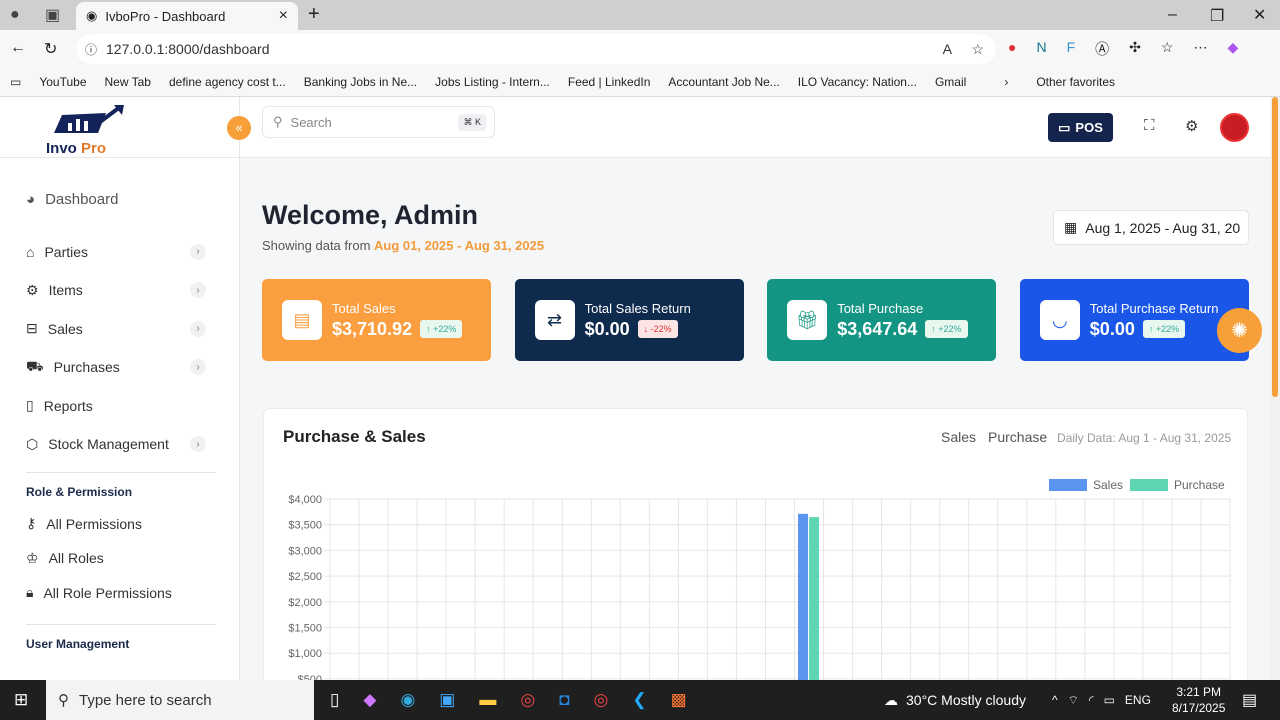  Describe the element at coordinates (378, 122) in the screenshot. I see `search-input: ⚲ Search ⌘ K` at that location.